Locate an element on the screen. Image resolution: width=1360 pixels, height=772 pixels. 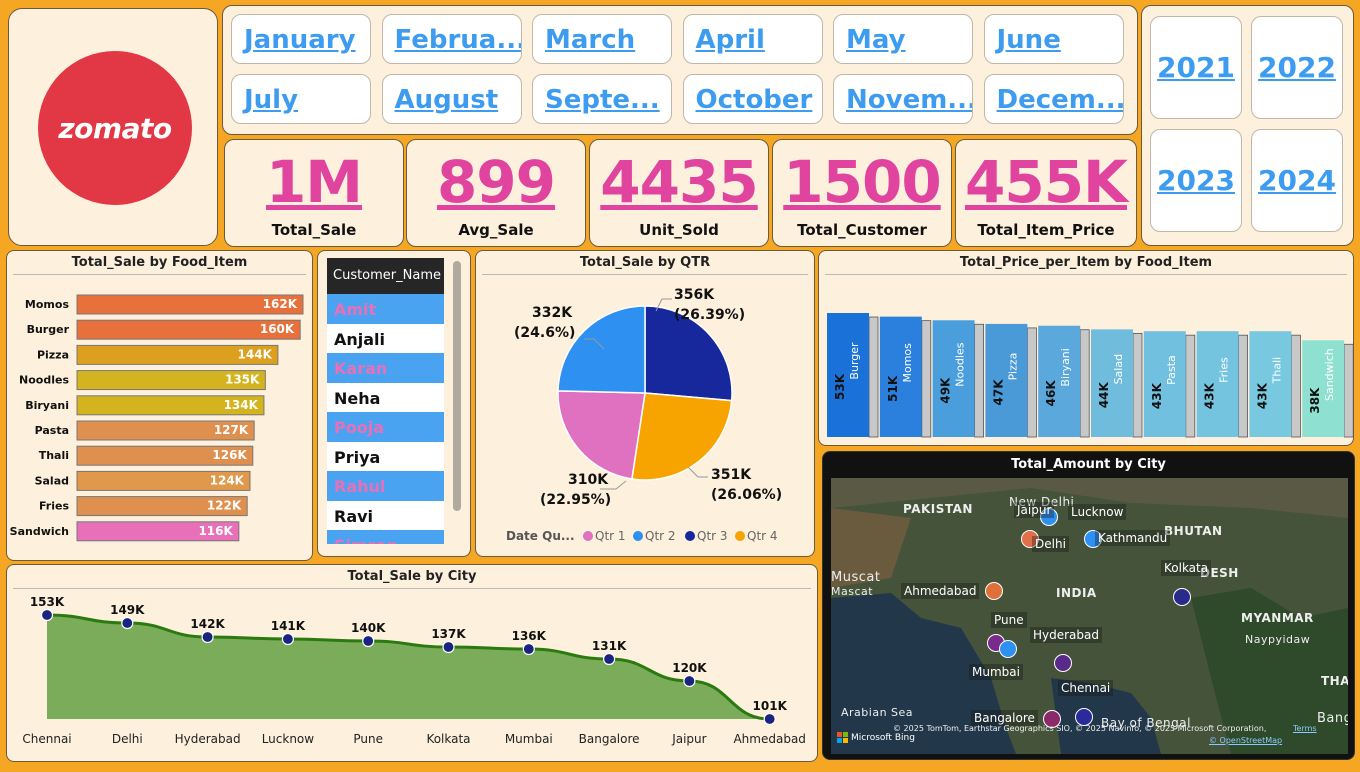
chart-title: Total_Sale by Food_Item is located at coordinates (159, 262).